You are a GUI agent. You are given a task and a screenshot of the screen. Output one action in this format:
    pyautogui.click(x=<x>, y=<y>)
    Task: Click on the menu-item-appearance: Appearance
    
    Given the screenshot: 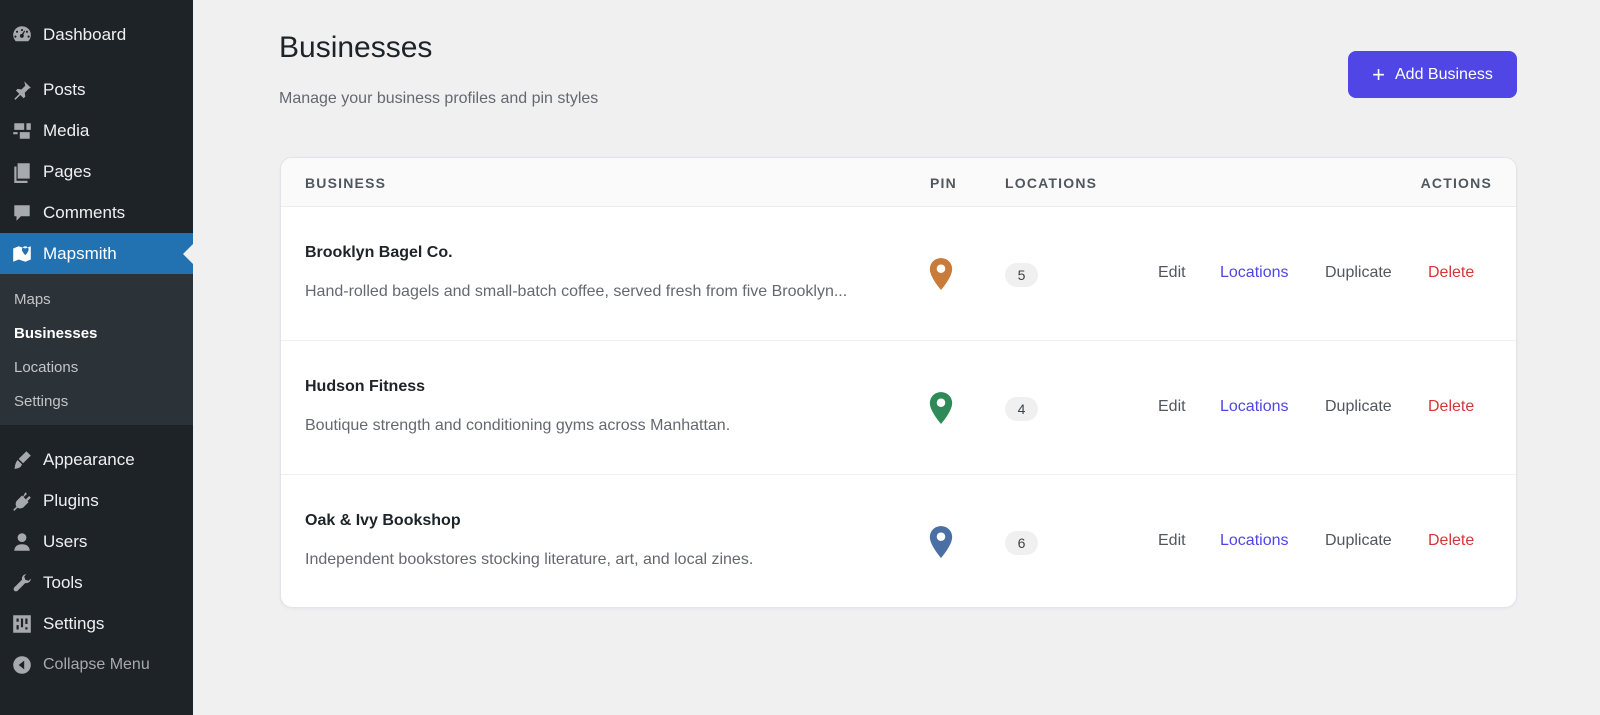 What is the action you would take?
    pyautogui.click(x=96, y=459)
    